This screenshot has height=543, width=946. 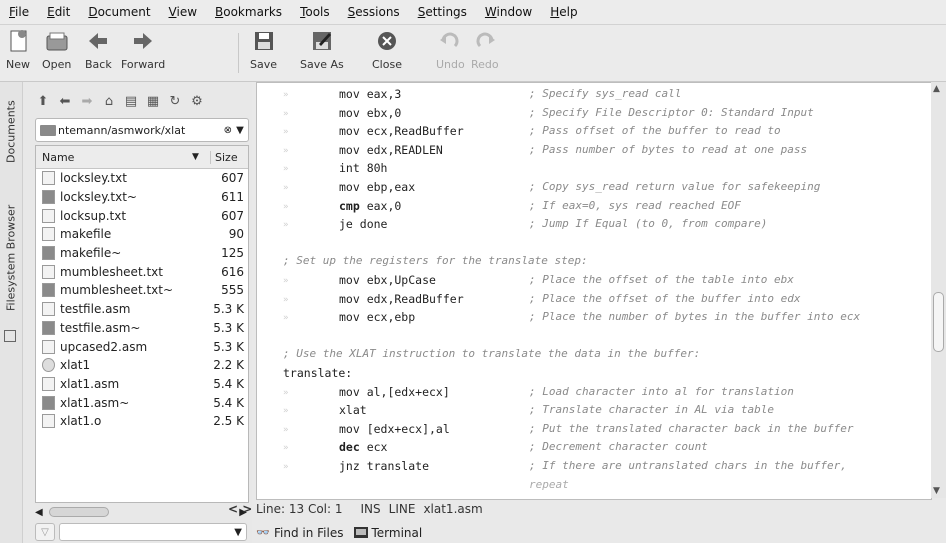 I want to click on clear-path-icon: ⊗, so click(x=228, y=130).